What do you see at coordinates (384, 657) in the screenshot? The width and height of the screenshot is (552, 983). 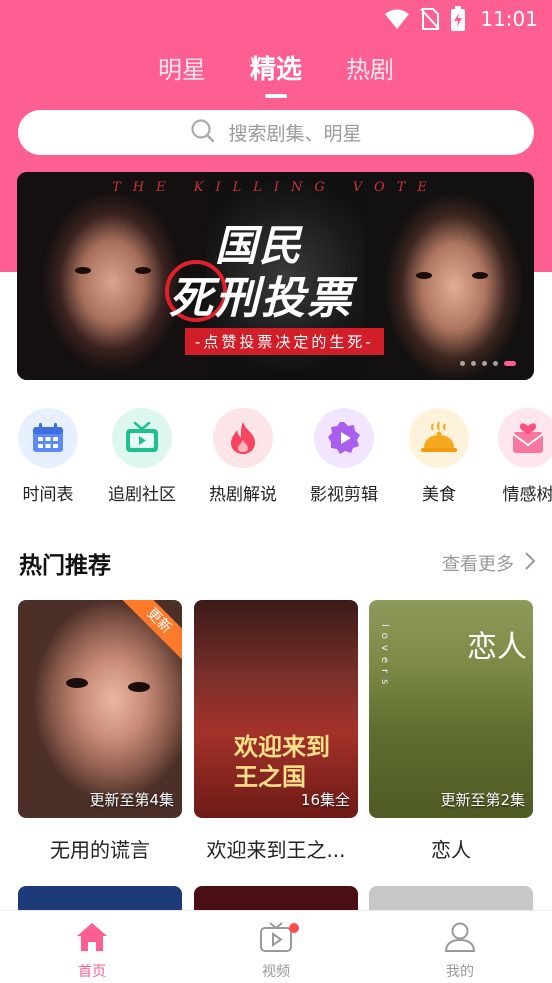 I see `poster-vertical-text: lovers` at bounding box center [384, 657].